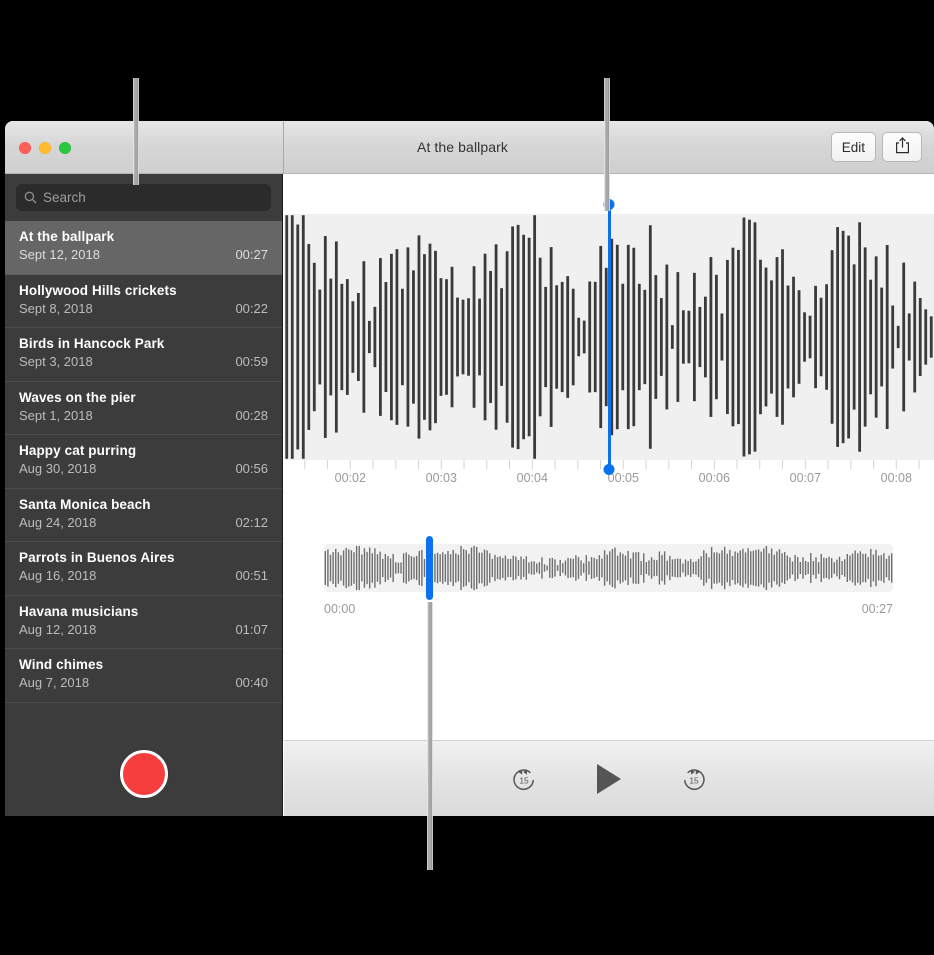 The width and height of the screenshot is (934, 955). I want to click on ruler-tick-label: 00:07, so click(805, 478).